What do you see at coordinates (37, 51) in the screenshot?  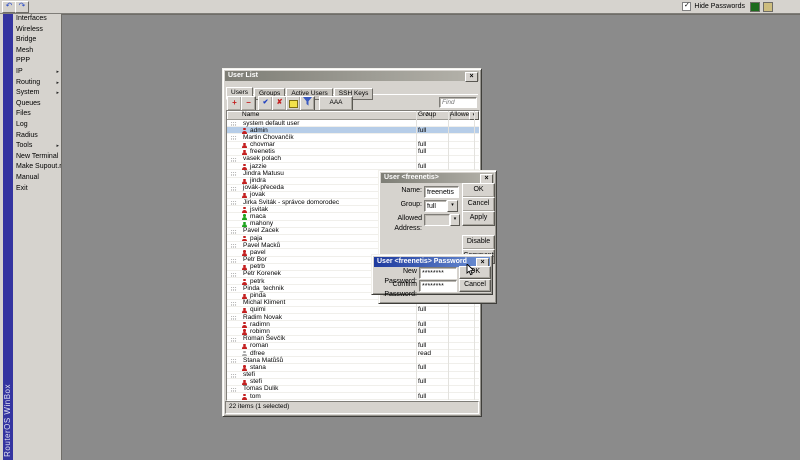 I see `sidebar-item-mesh: Mesh` at bounding box center [37, 51].